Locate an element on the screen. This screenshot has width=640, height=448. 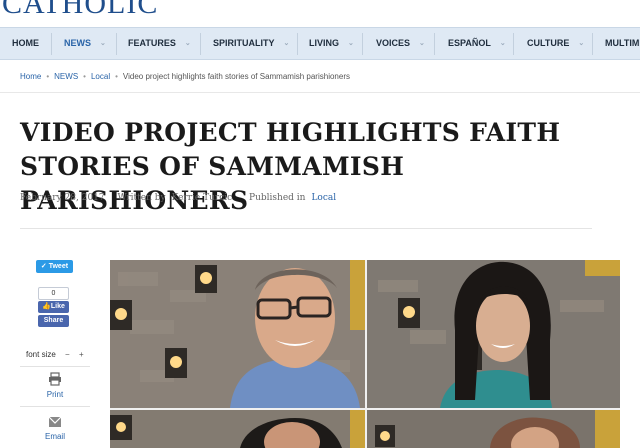
like-count: 0 is located at coordinates (53, 293).